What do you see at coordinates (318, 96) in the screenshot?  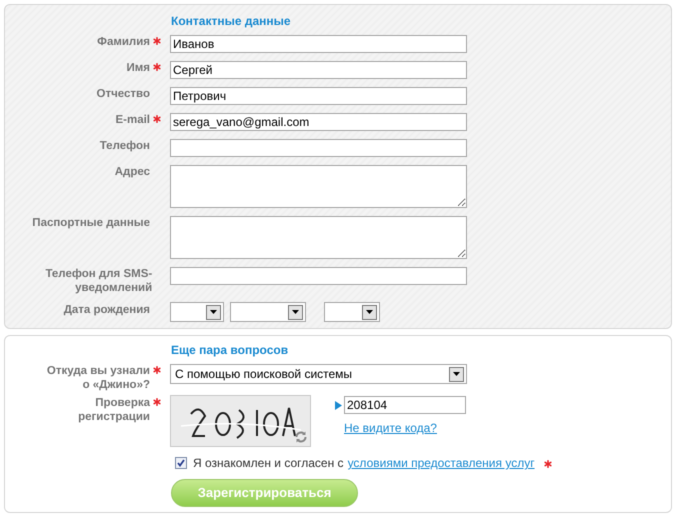 I see `input-field: Петрович` at bounding box center [318, 96].